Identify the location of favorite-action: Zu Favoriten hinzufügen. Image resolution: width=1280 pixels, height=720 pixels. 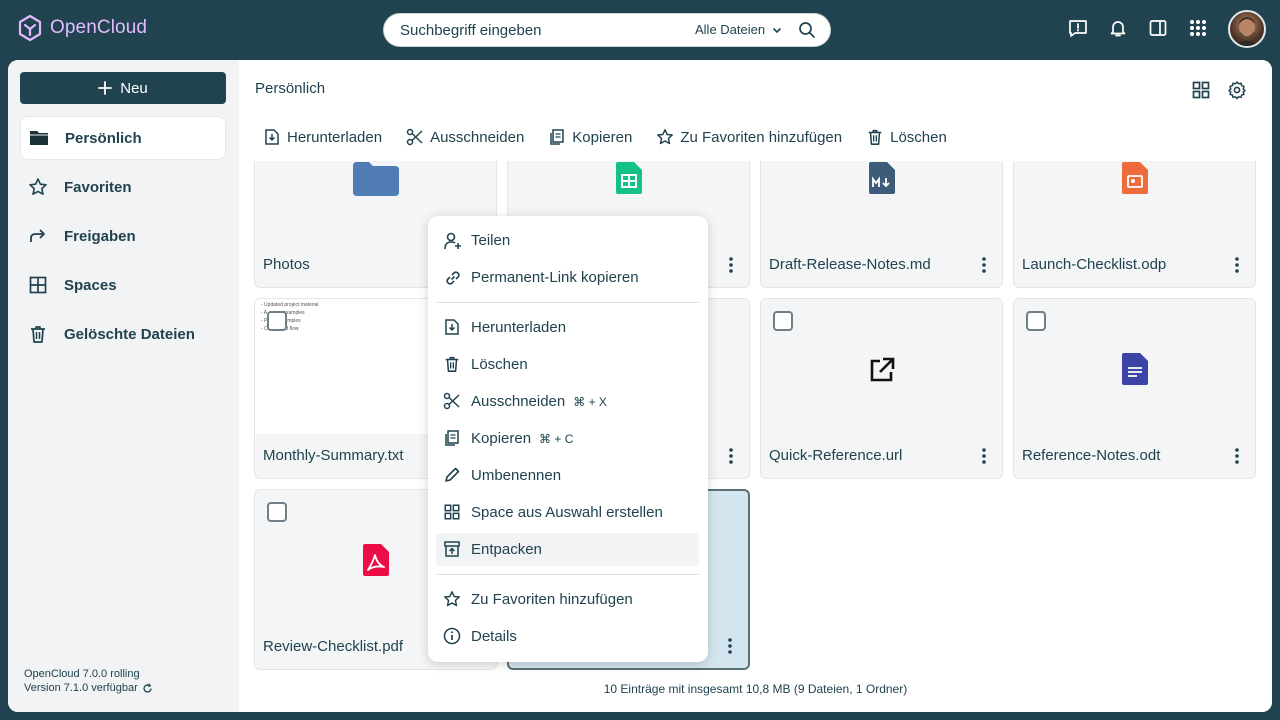
(749, 137).